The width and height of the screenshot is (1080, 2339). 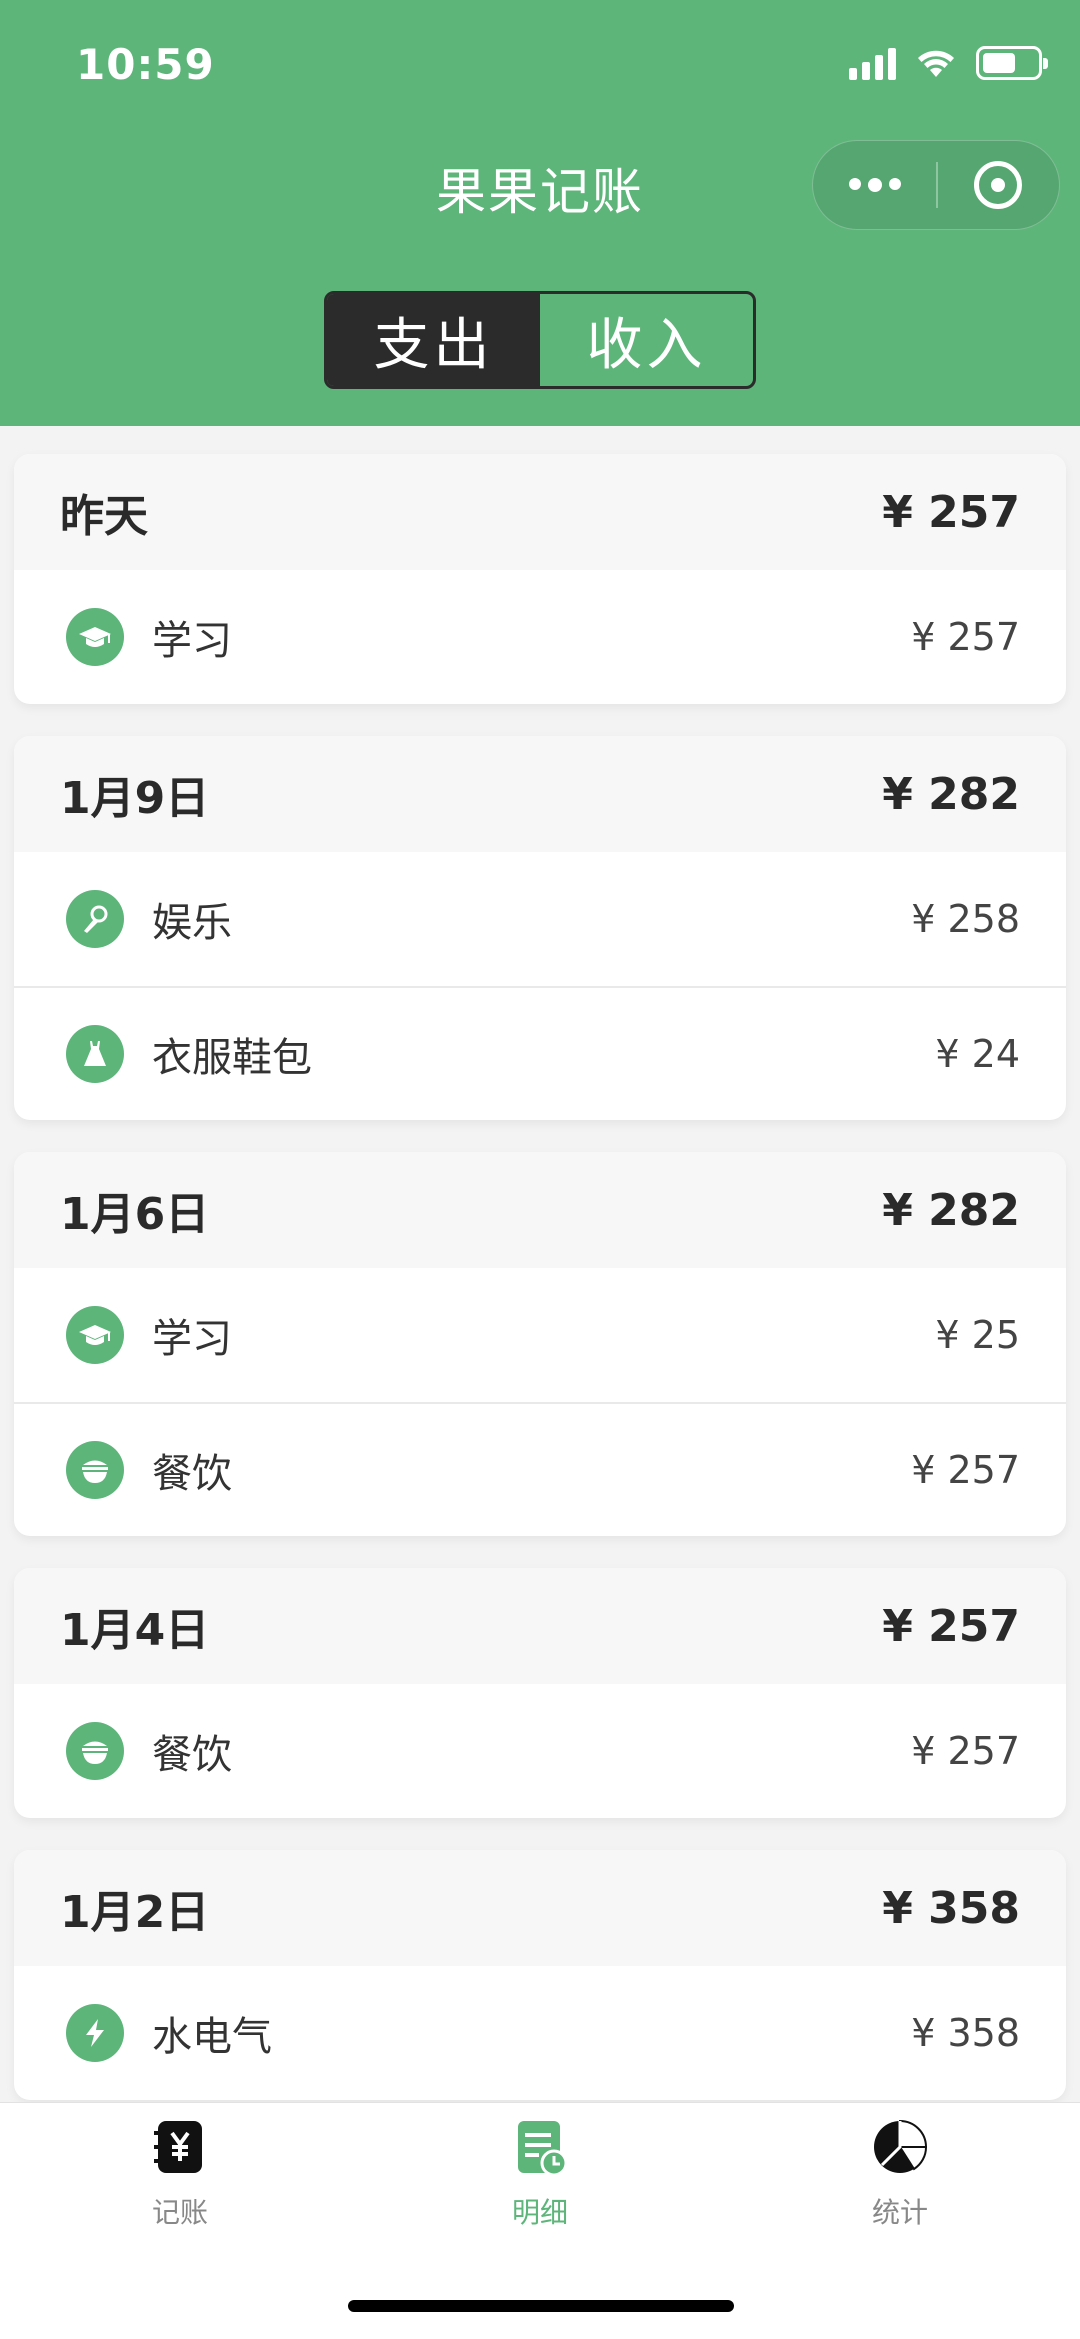 I want to click on day-date: 1月2日, so click(x=135, y=1912).